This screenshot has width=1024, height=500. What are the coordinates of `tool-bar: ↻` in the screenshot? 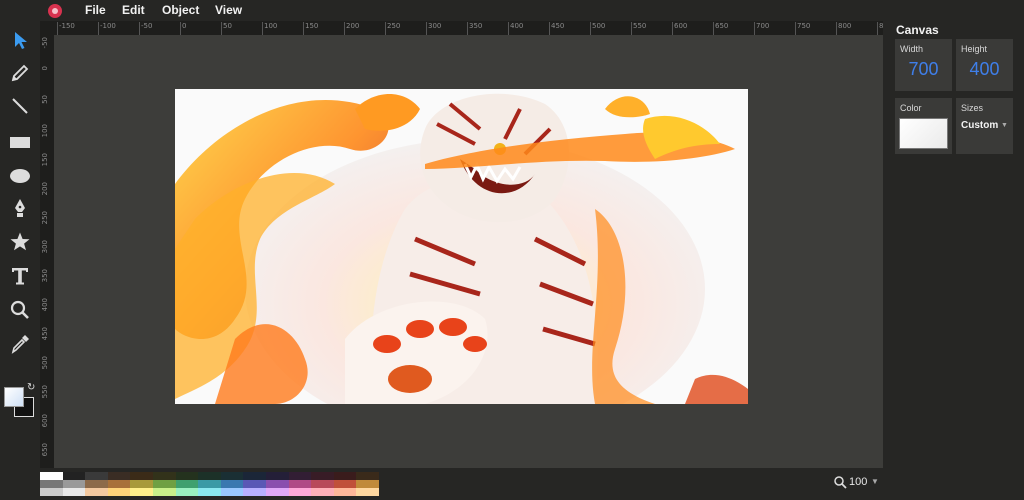 It's located at (20, 260).